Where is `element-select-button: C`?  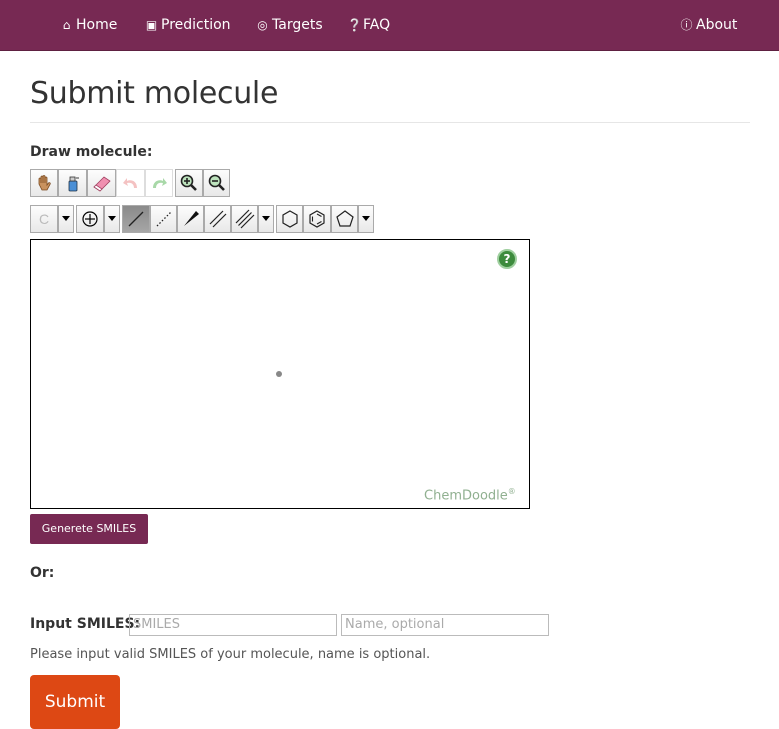
element-select-button: C is located at coordinates (44, 219).